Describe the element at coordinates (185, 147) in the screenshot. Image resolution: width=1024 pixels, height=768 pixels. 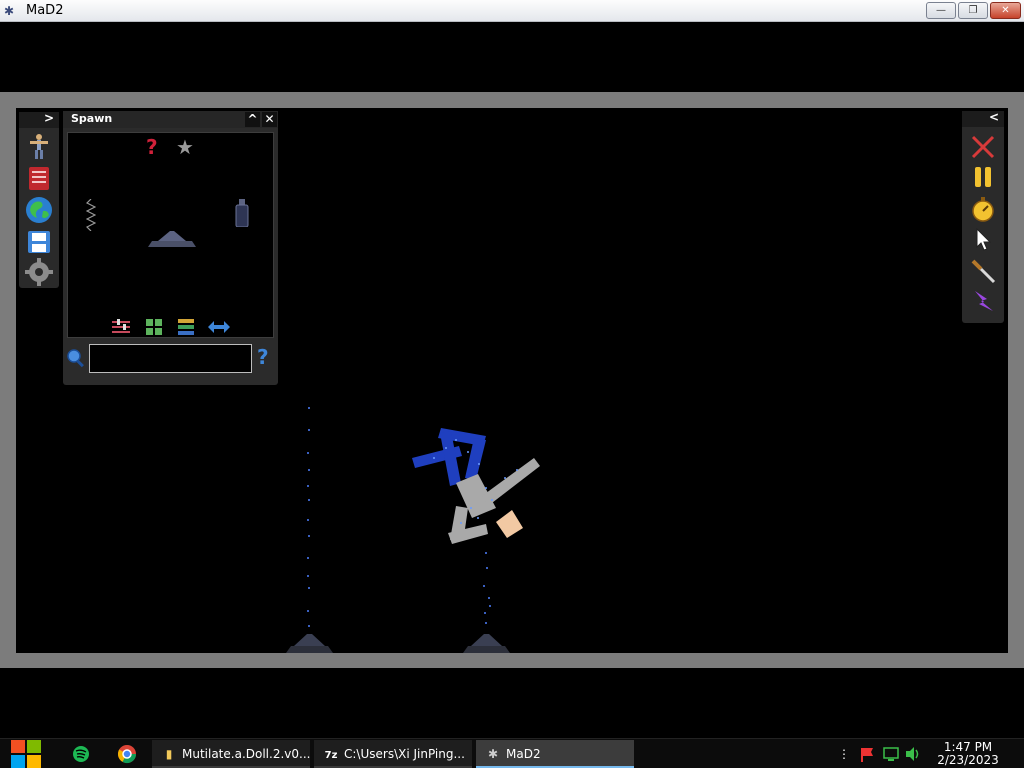
I see `favorites-star-icon: ★` at that location.